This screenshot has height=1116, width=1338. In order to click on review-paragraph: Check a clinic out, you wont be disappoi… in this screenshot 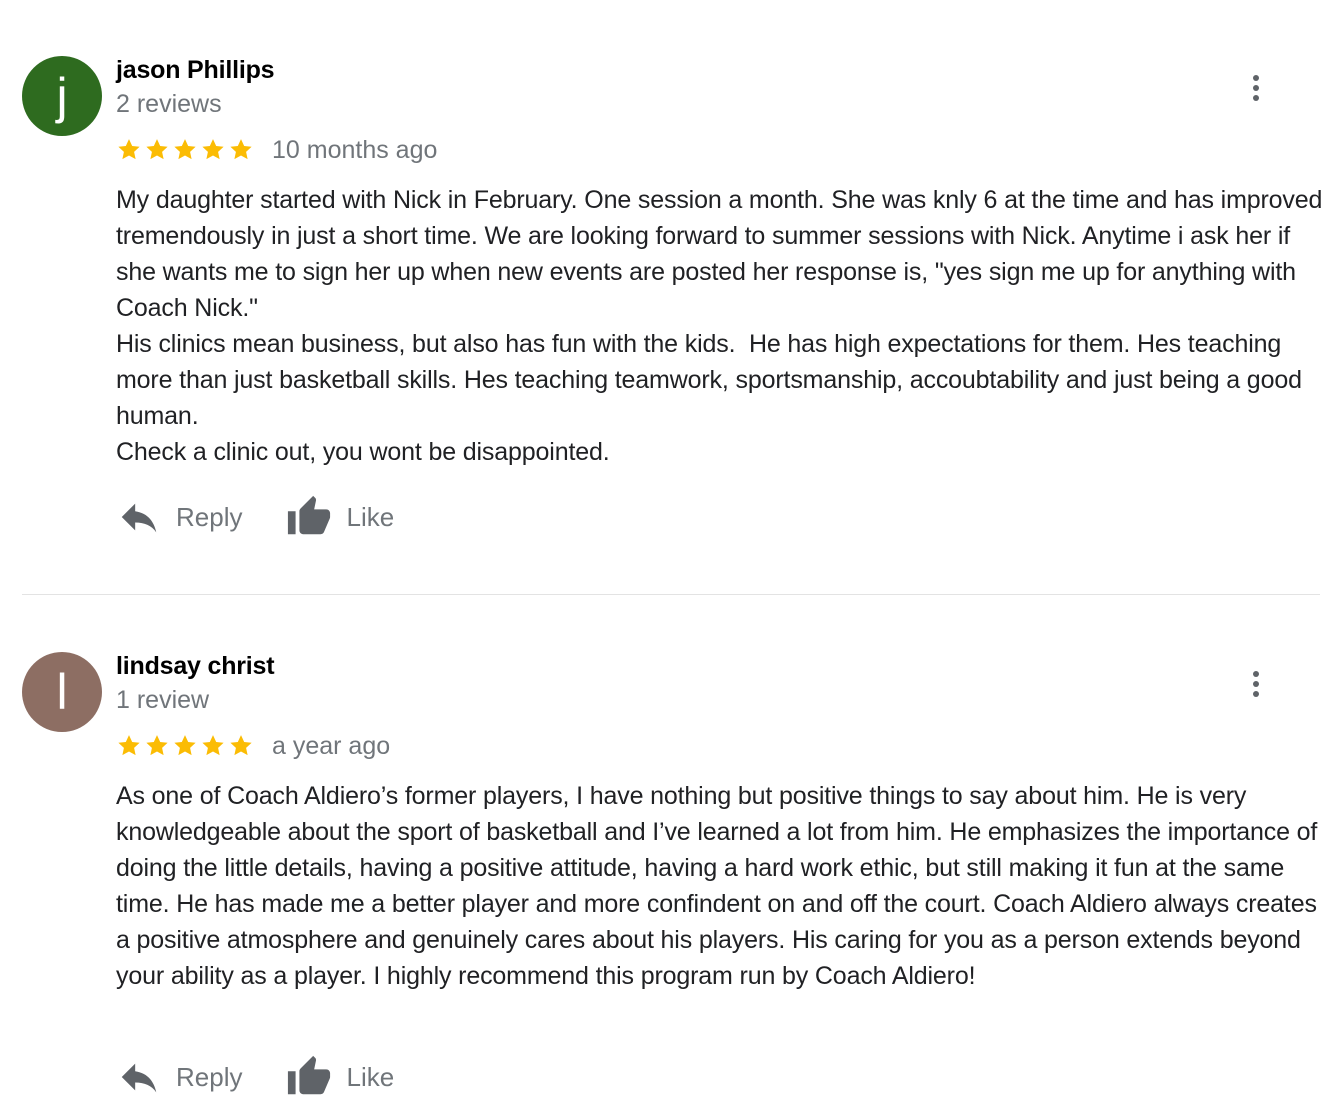, I will do `click(363, 452)`.